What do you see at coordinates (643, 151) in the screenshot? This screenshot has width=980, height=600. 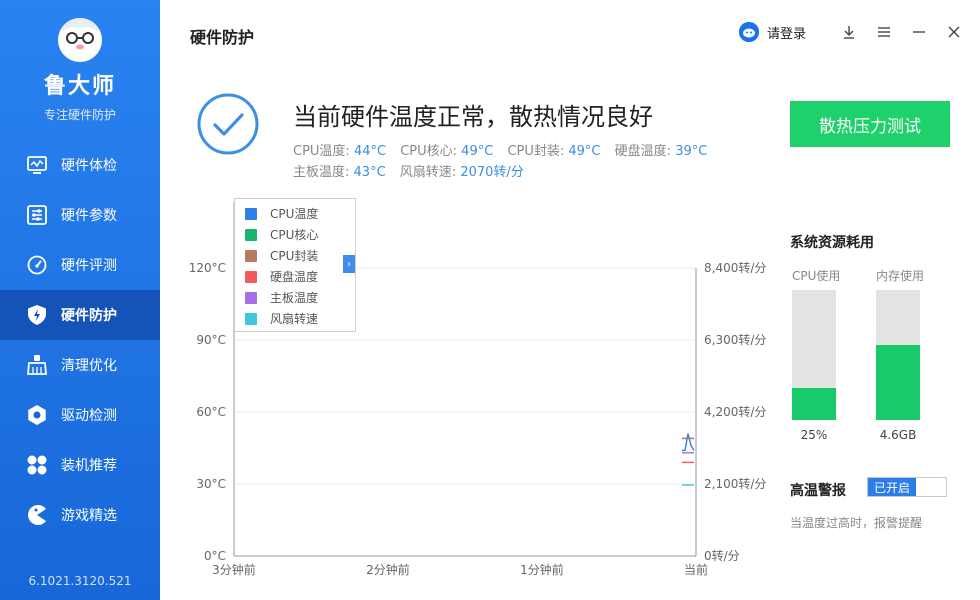 I see `disk-temp-label: 硬盘温度:` at bounding box center [643, 151].